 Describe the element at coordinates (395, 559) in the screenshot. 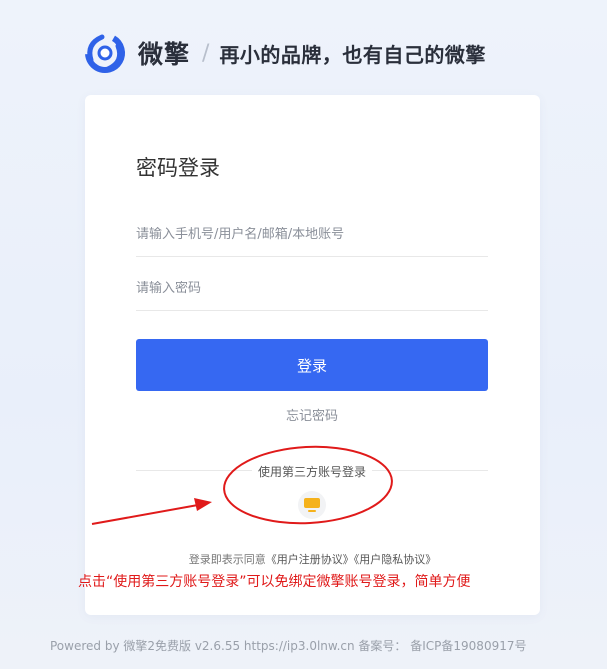

I see `privacy-link: 《用户隐私协议》` at that location.